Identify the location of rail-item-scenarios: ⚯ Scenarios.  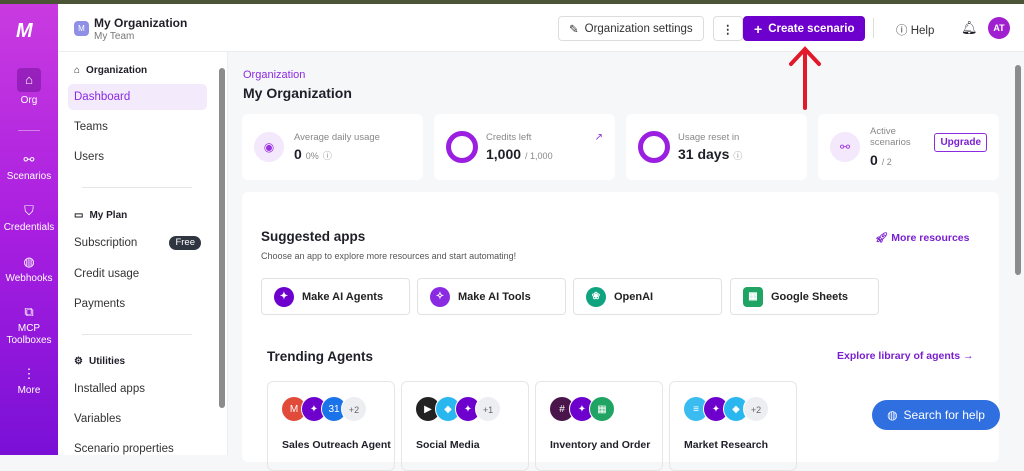
(29, 167).